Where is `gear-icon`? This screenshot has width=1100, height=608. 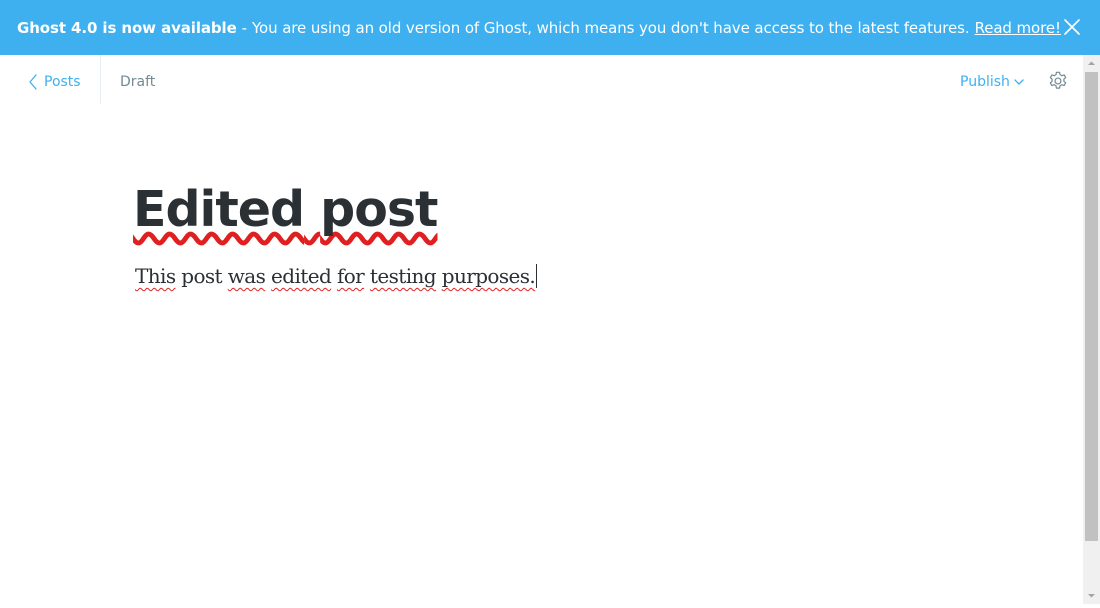 gear-icon is located at coordinates (1058, 81).